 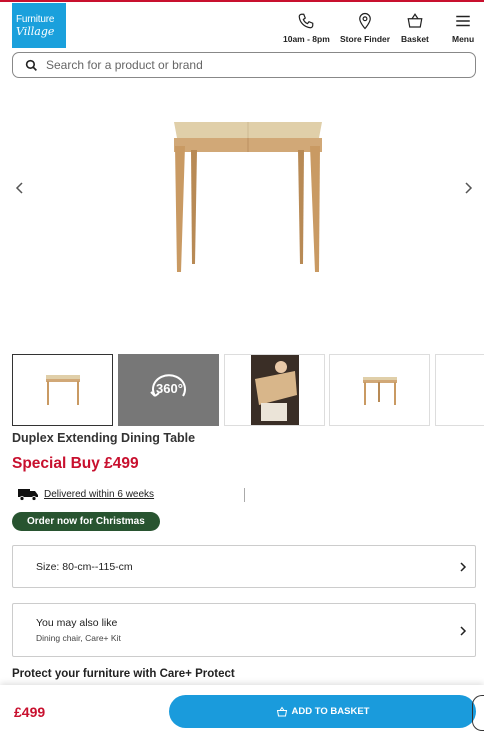 What do you see at coordinates (463, 39) in the screenshot?
I see `nav-label-menu: Menu` at bounding box center [463, 39].